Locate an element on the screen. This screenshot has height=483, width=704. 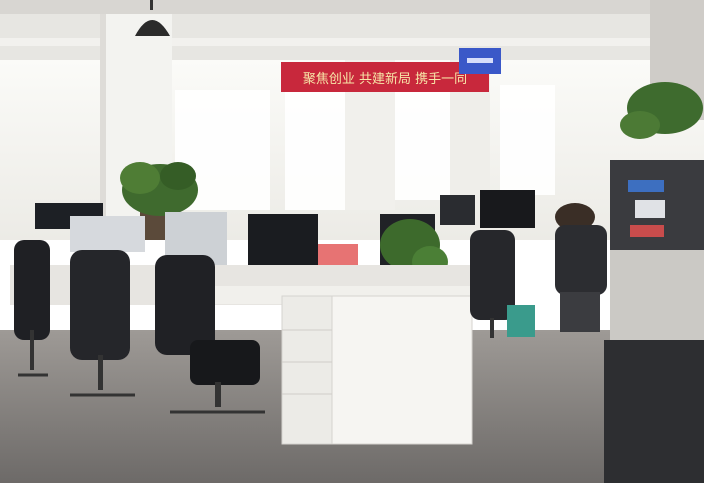
banner-text: 聚焦创业 共建新局 携手一同 is located at coordinates (385, 79).